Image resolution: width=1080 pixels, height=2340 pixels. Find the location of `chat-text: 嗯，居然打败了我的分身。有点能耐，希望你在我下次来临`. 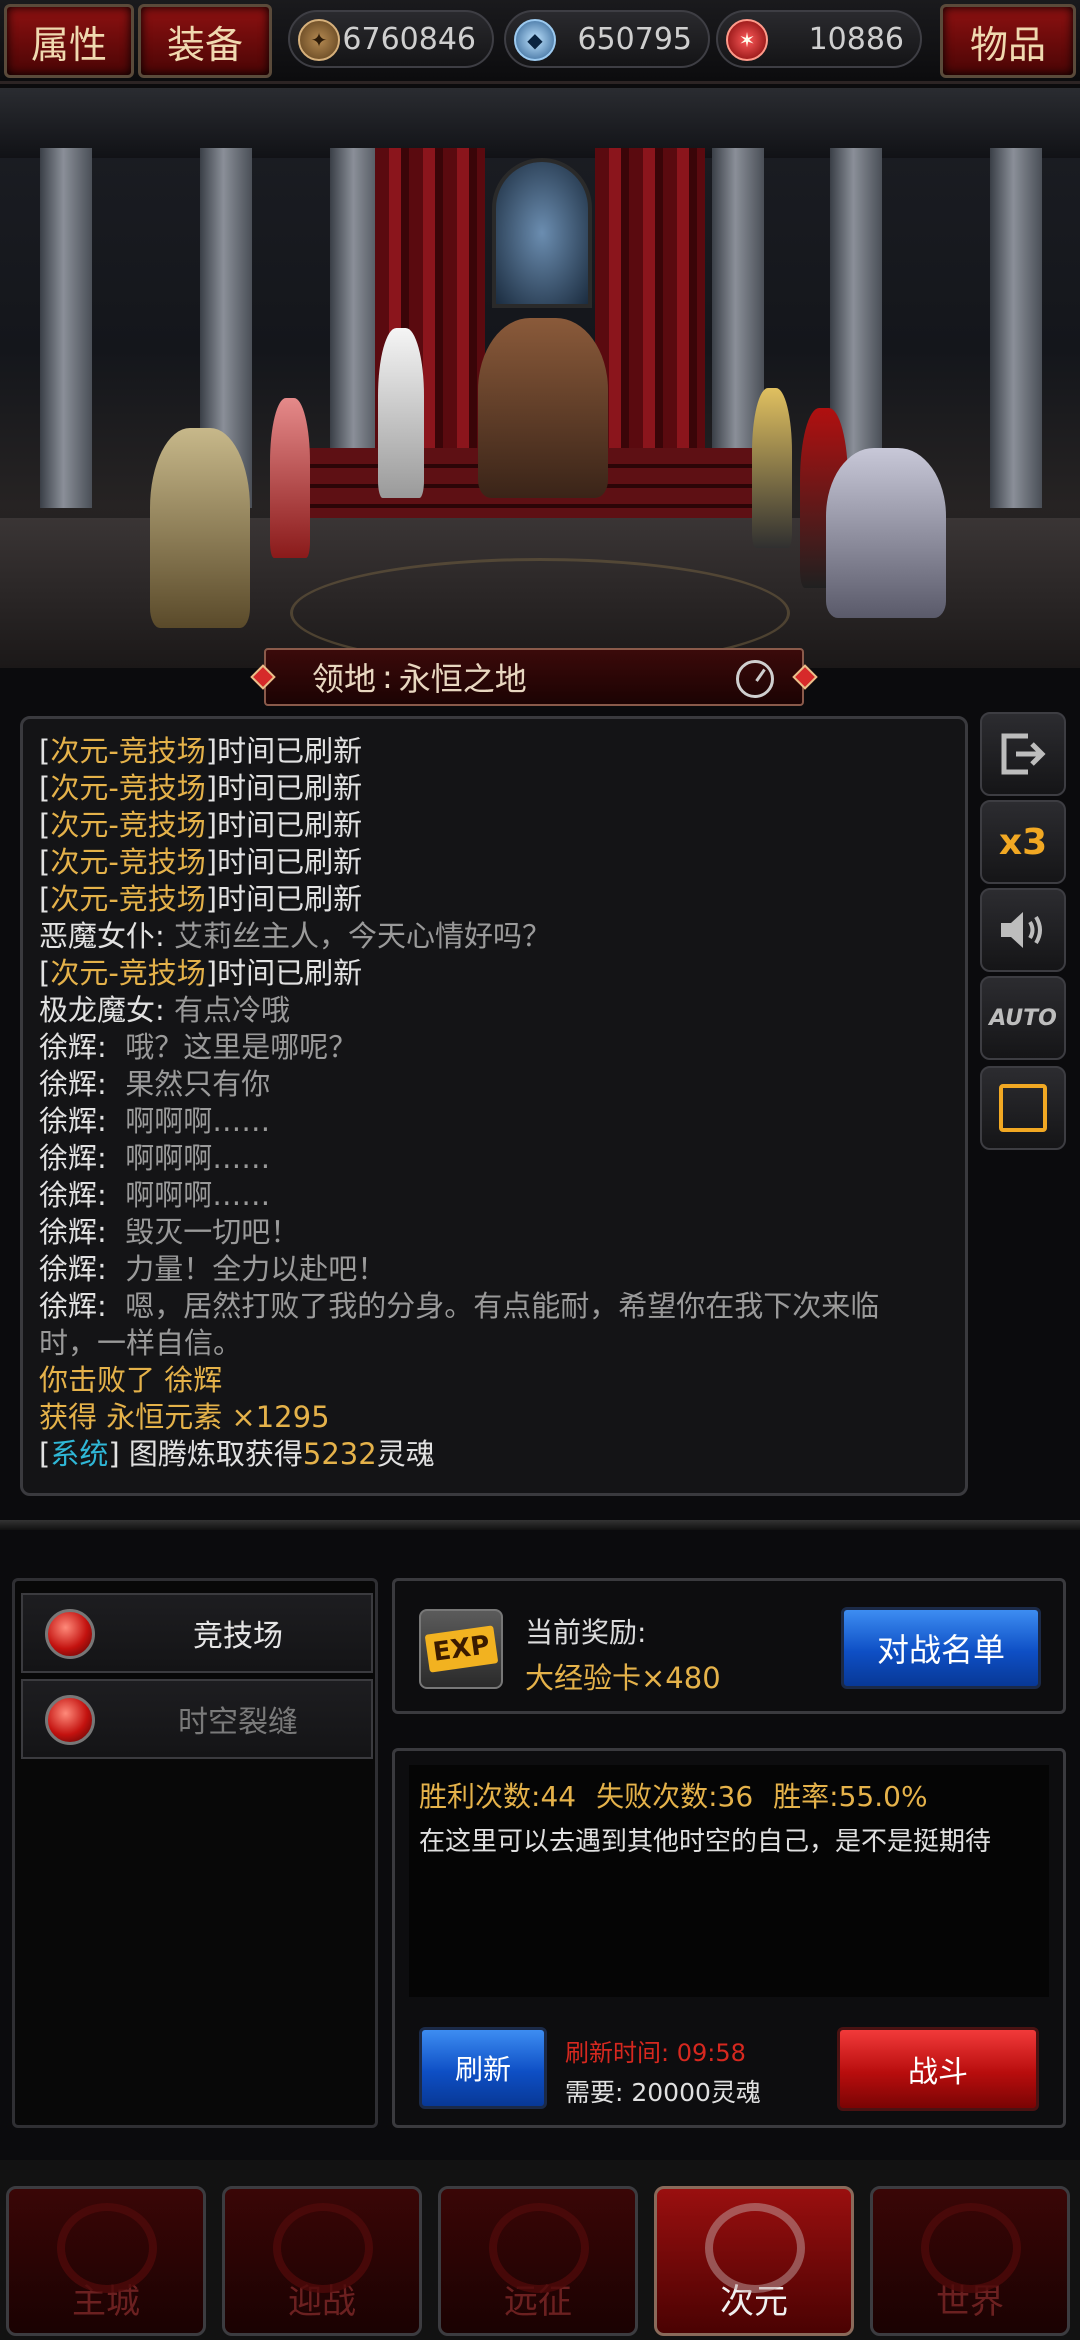

chat-text: 嗯，居然打败了我的分身。有点能耐，希望你在我下次来临 is located at coordinates (502, 1306).